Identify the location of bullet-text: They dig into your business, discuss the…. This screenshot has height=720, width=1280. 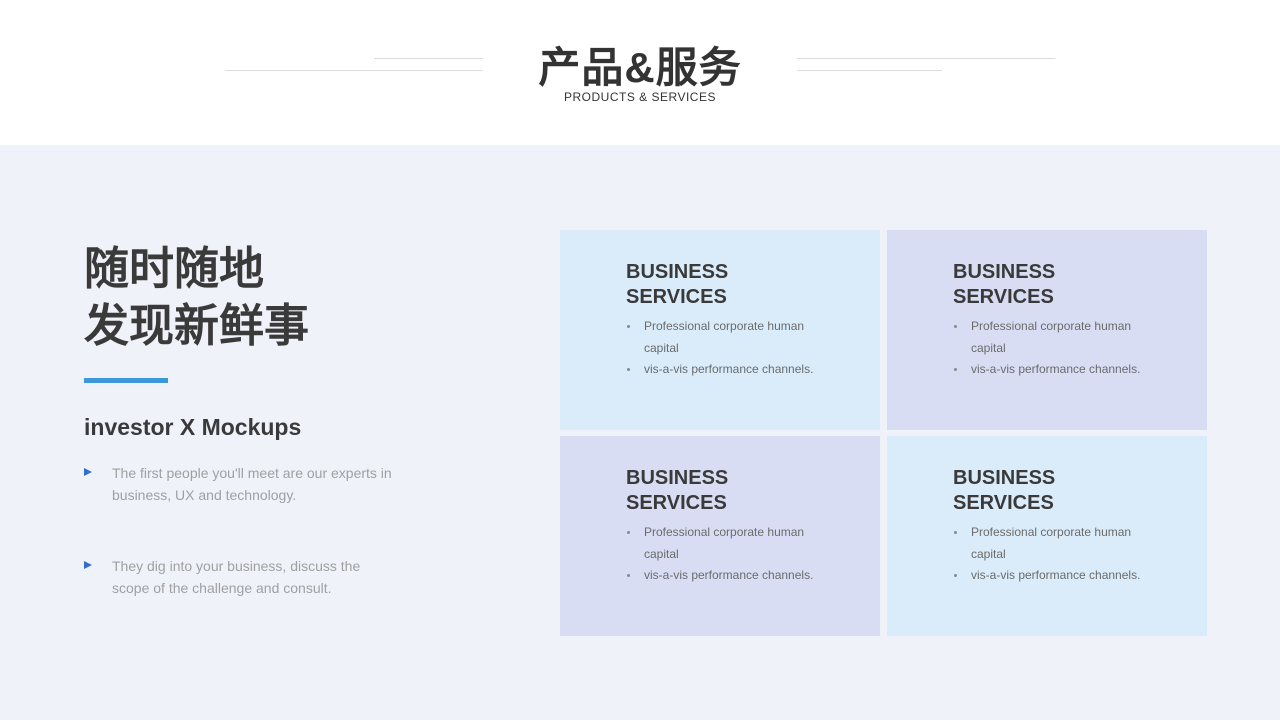
(236, 577).